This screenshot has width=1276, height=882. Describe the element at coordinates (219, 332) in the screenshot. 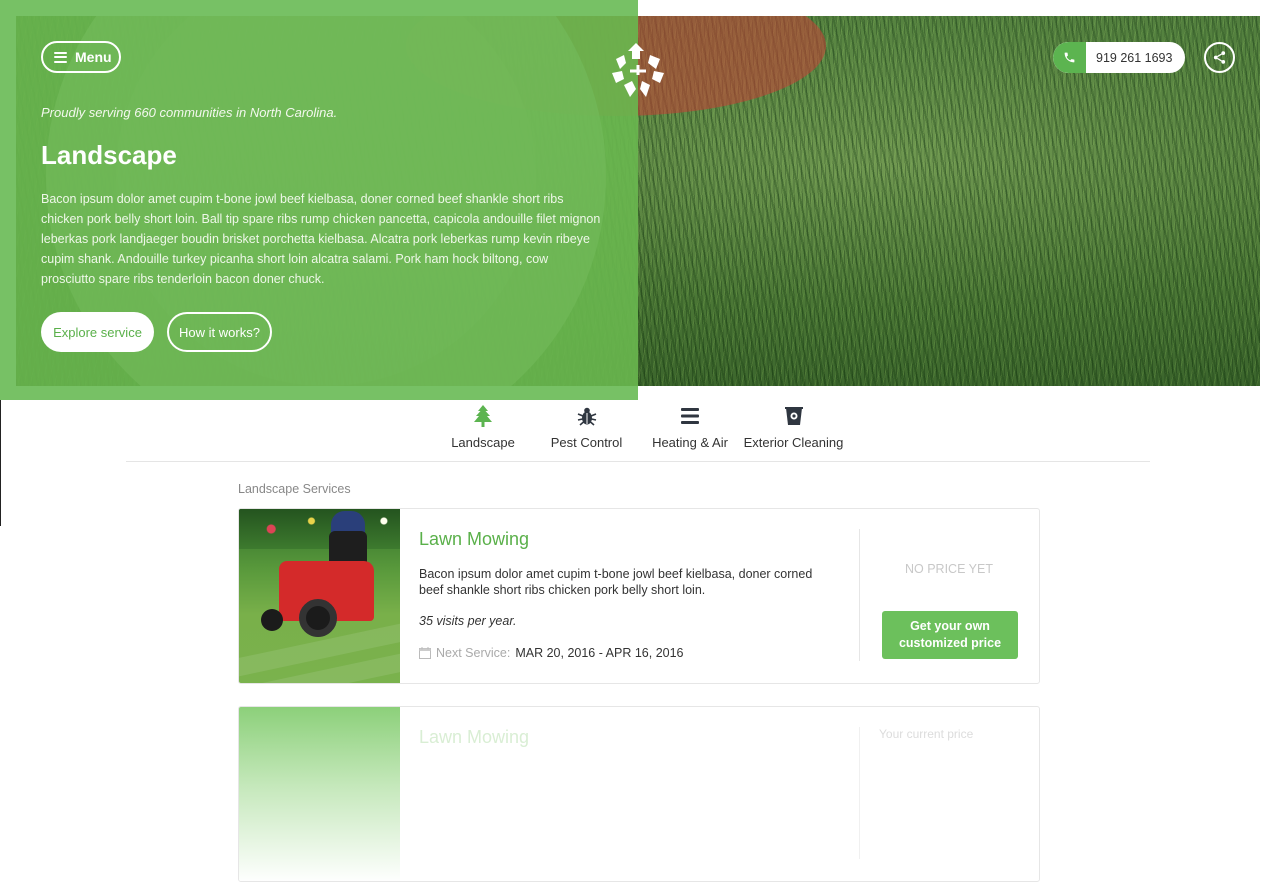

I see `how-it-works-button: How it works?` at that location.